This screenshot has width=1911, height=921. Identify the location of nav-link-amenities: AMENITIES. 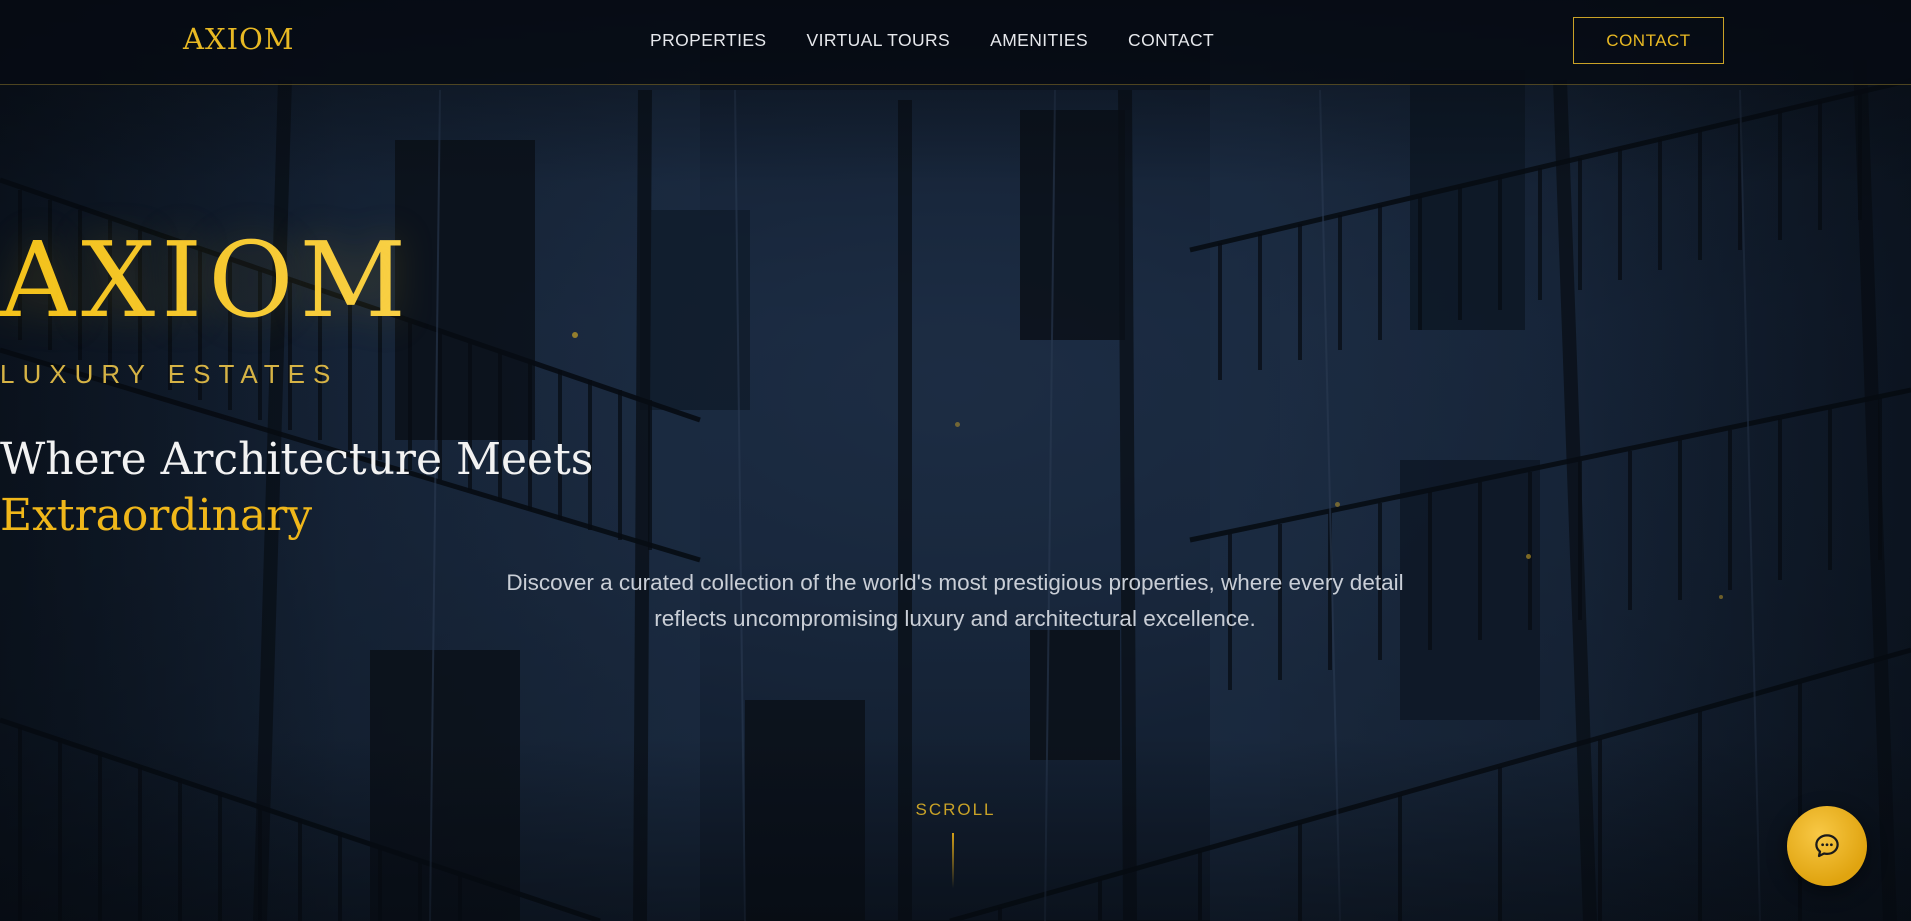
(1039, 40).